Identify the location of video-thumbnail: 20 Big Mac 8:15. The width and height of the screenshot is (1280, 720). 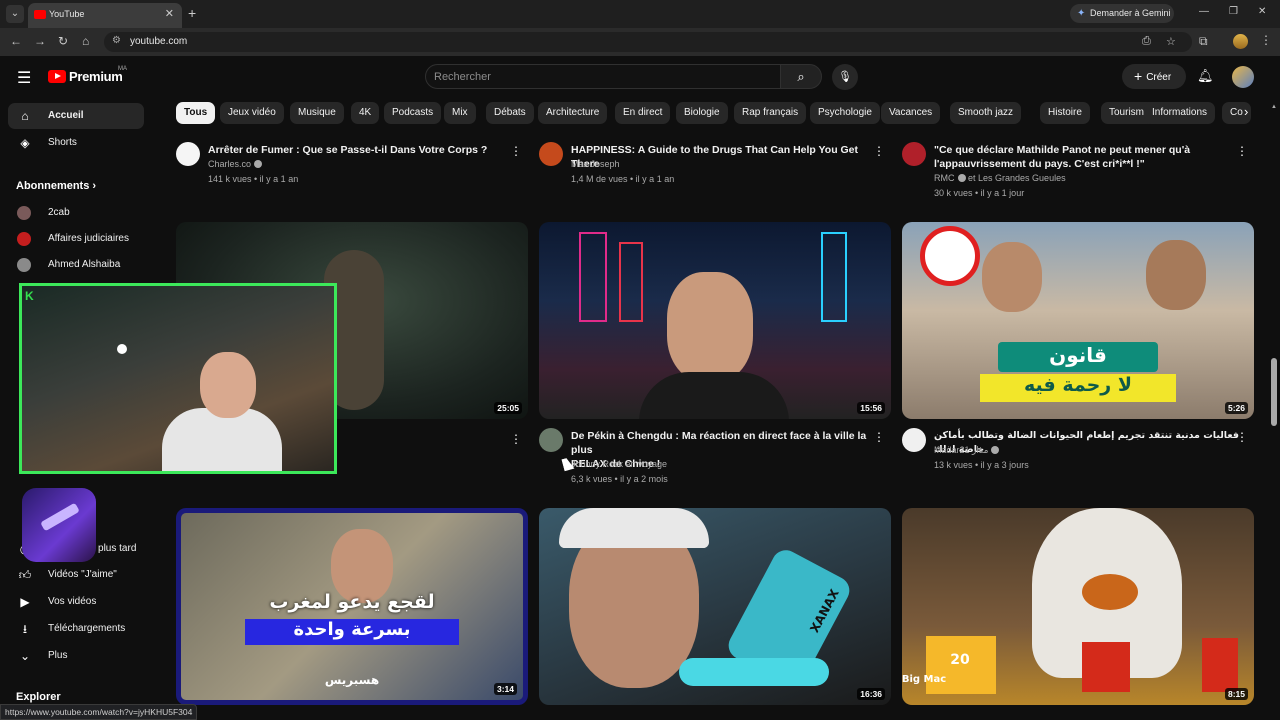
(1078, 606).